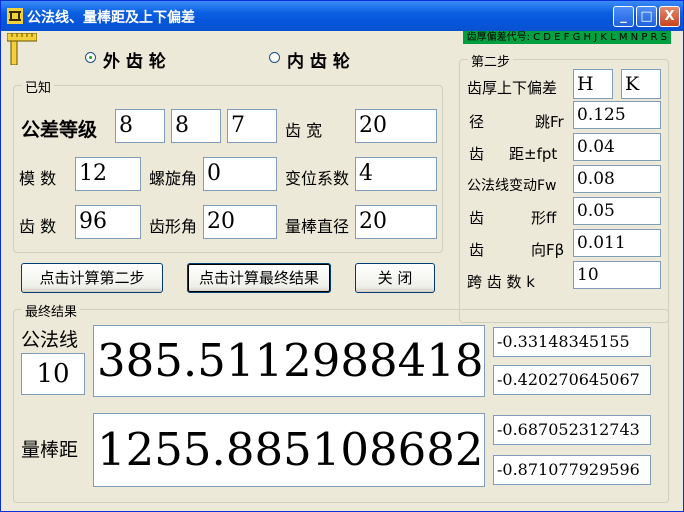 The width and height of the screenshot is (684, 512). Describe the element at coordinates (38, 226) in the screenshot. I see `teeth-count-label: 齿 数` at that location.